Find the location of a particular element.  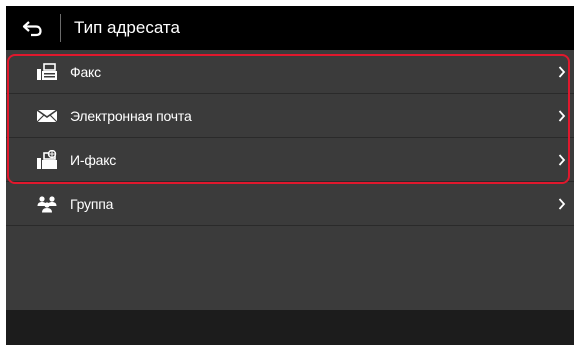

list-item-ifax: И-факс is located at coordinates (290, 160).